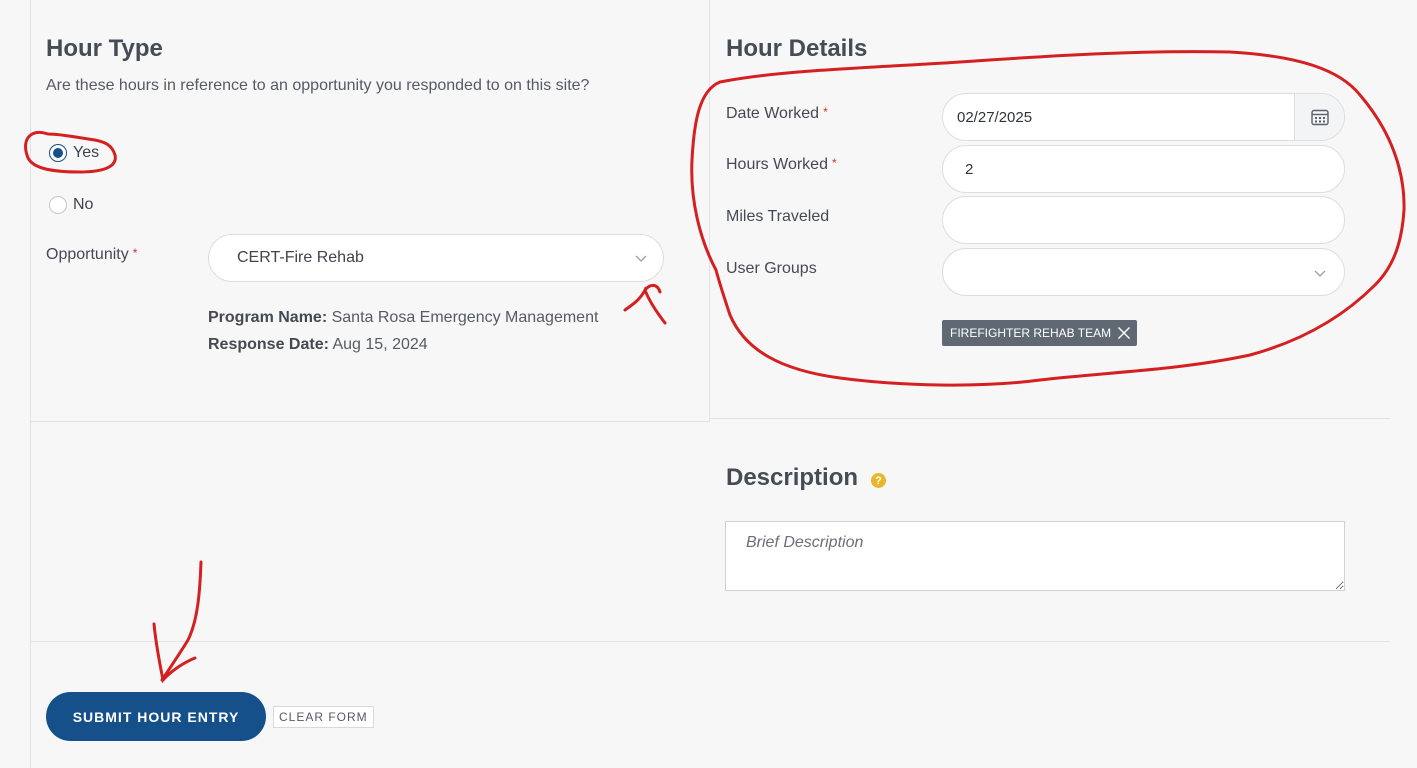 This screenshot has height=768, width=1417. Describe the element at coordinates (380, 344) in the screenshot. I see `response-date-value: Aug 15, 2024` at that location.